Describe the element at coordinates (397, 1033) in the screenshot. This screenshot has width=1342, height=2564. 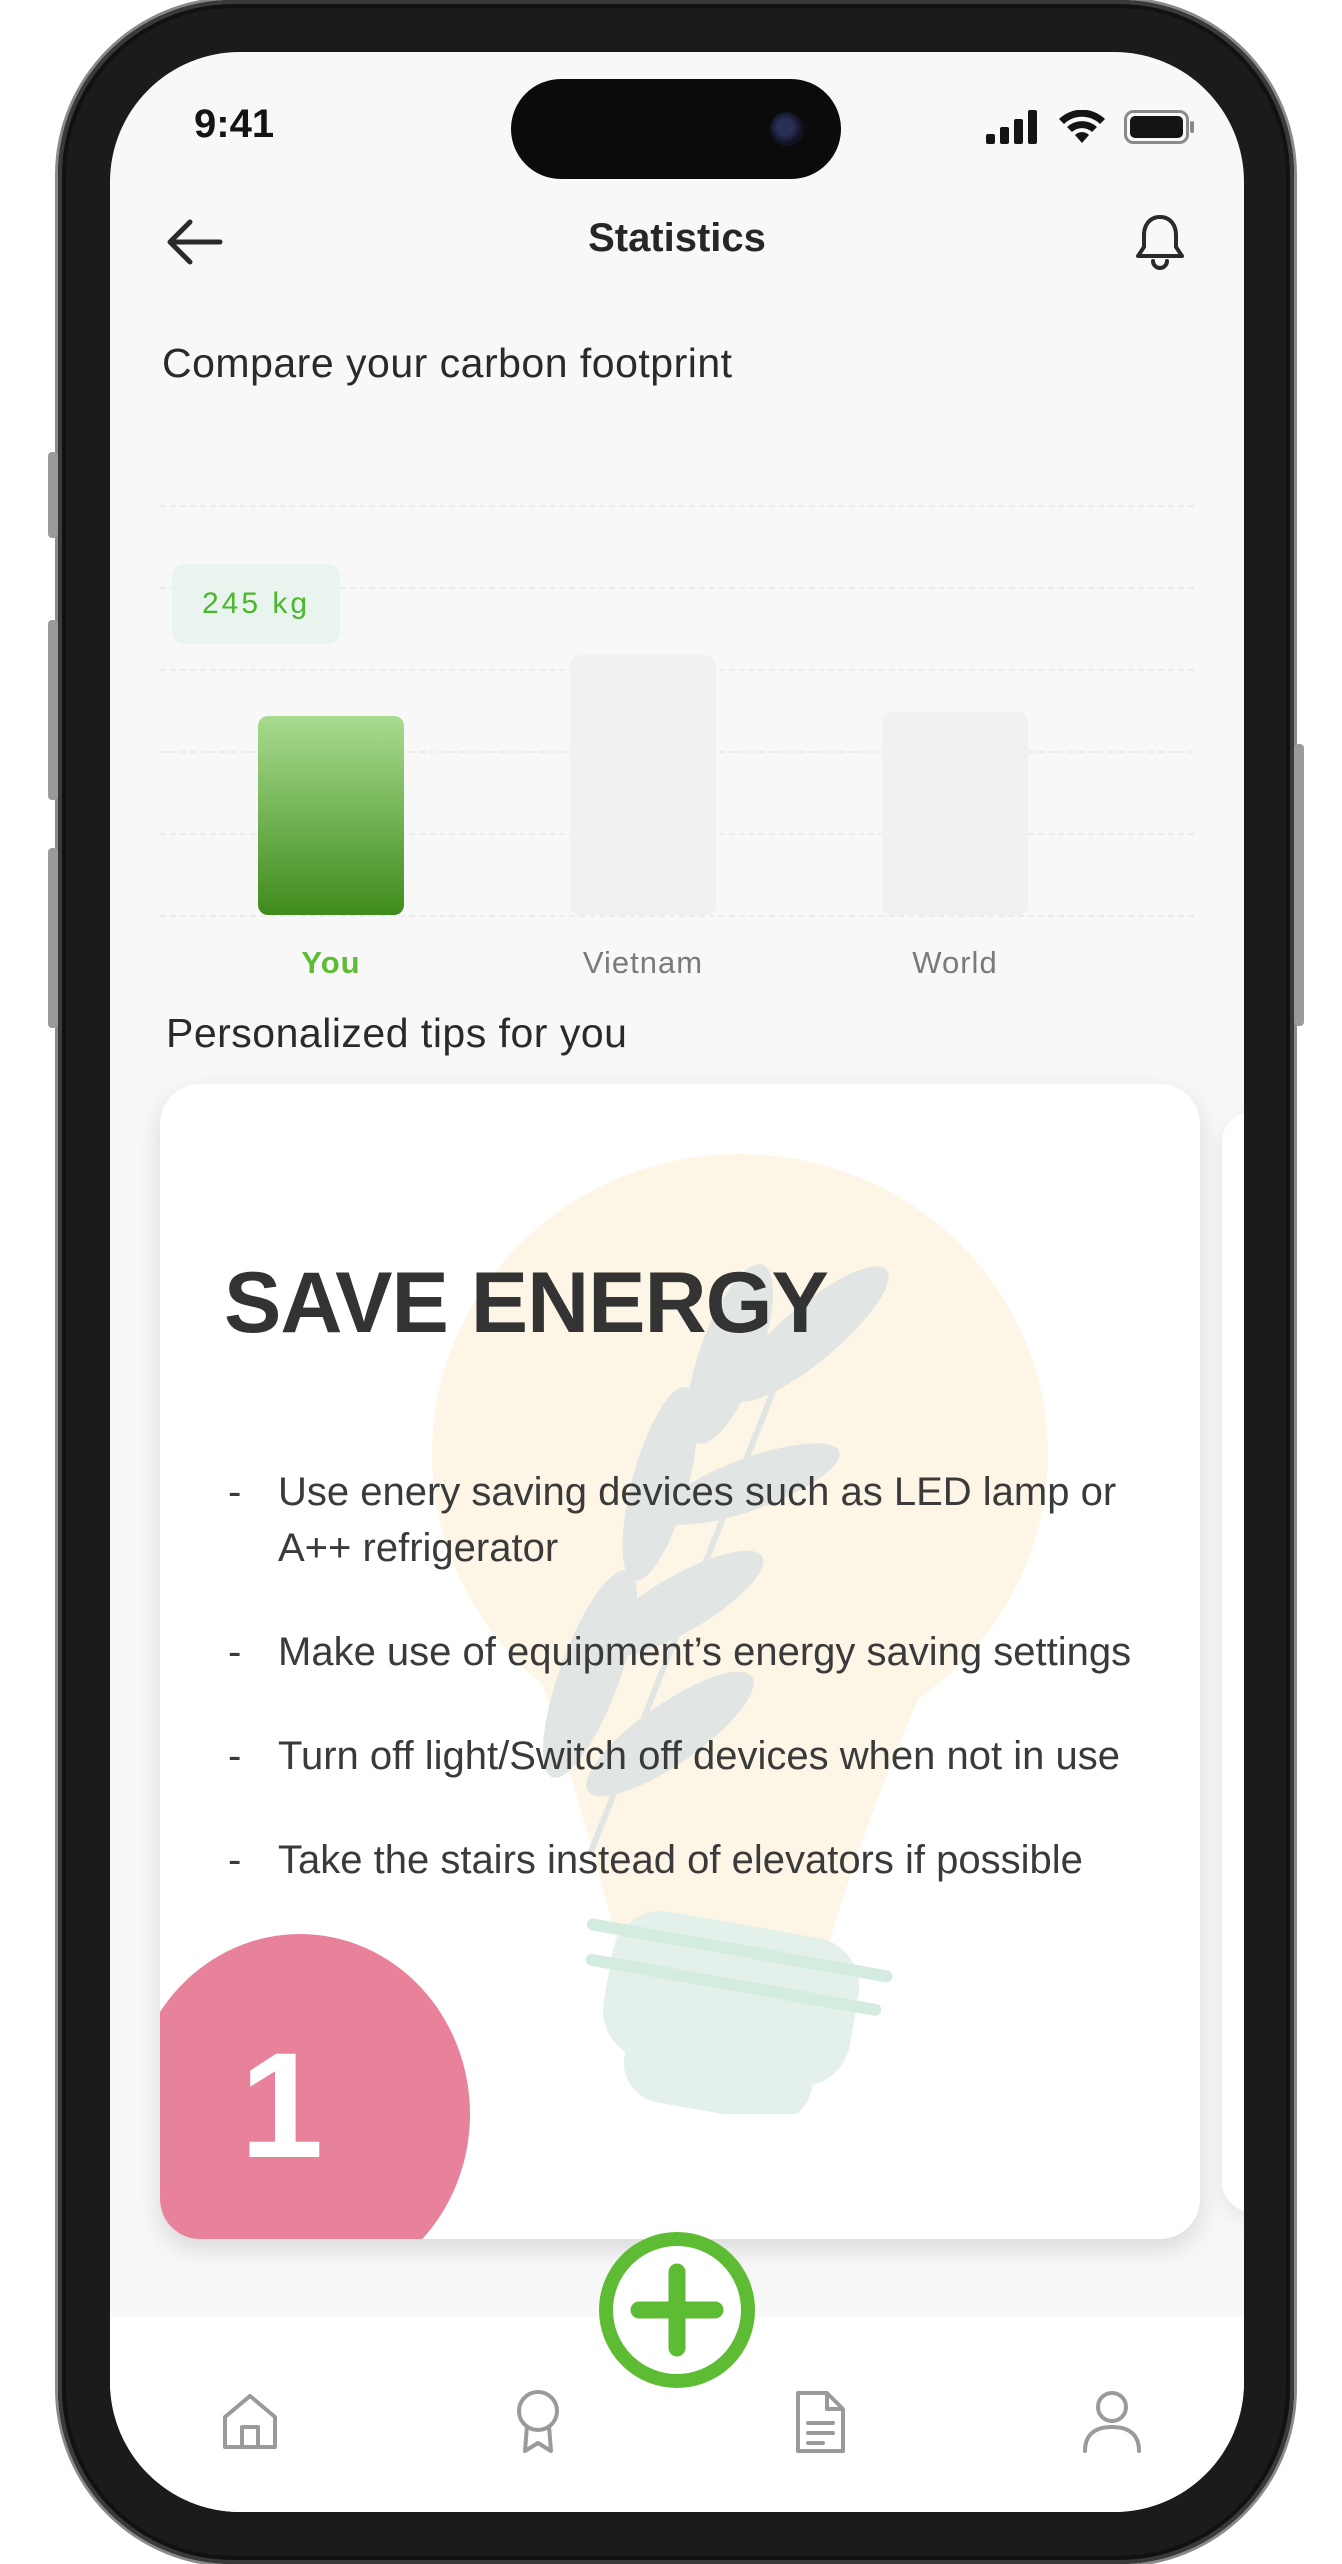
I see `tips-title: Personalized tips for you` at that location.